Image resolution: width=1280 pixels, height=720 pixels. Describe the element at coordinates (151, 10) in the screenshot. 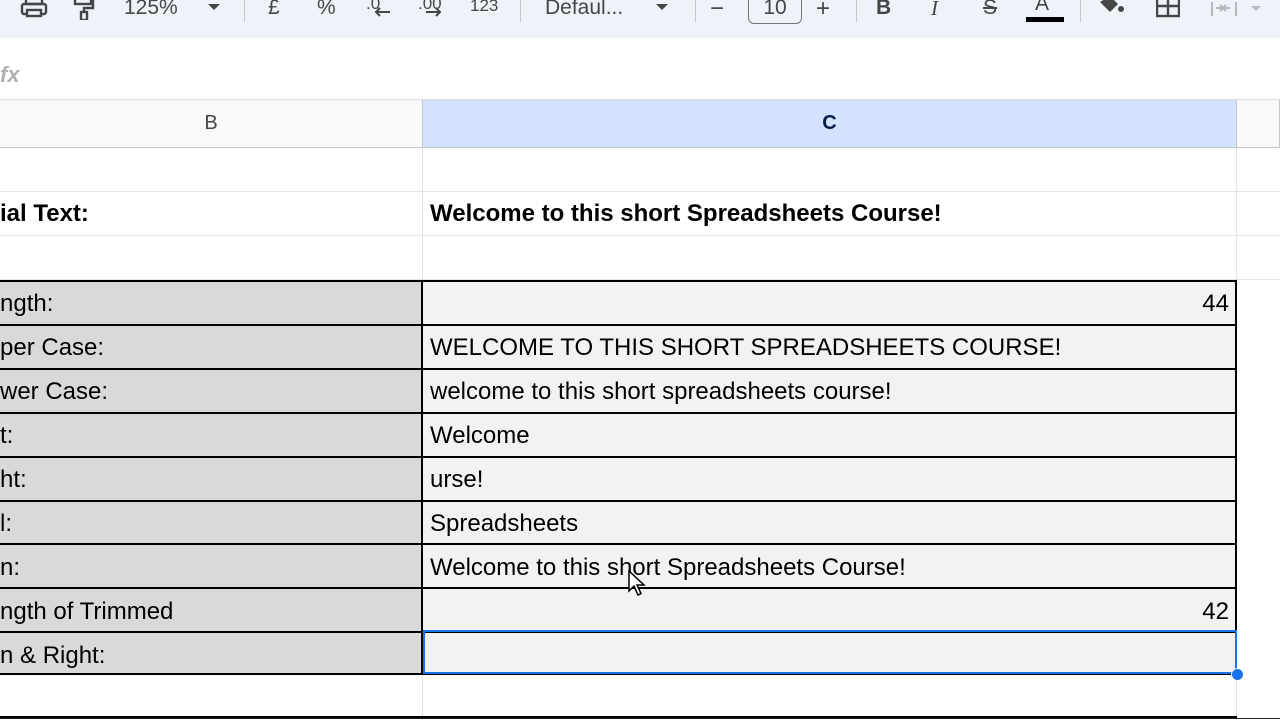

I see `zoom-select: 125%` at that location.